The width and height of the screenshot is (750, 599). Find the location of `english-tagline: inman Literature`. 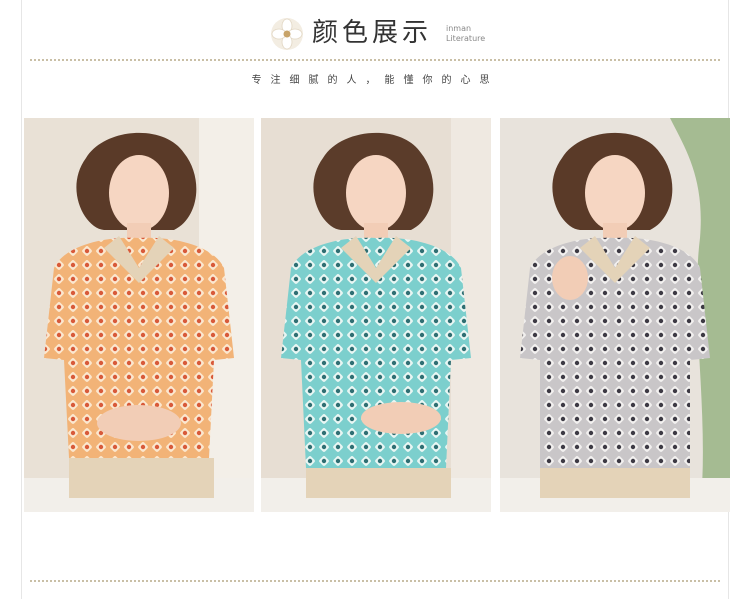

english-tagline: inman Literature is located at coordinates (465, 34).